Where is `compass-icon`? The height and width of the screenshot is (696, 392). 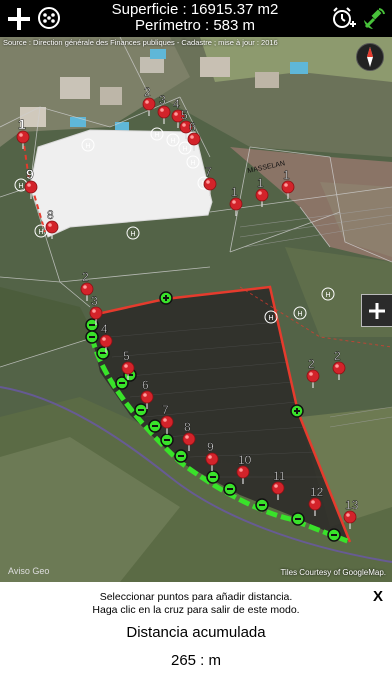
compass-icon is located at coordinates (370, 57).